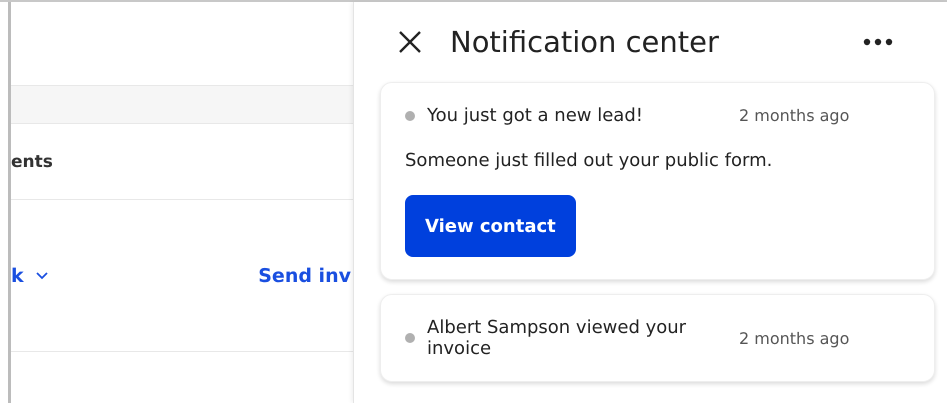 This screenshot has width=947, height=403. Describe the element at coordinates (585, 42) in the screenshot. I see `panel-title: Notification center` at that location.